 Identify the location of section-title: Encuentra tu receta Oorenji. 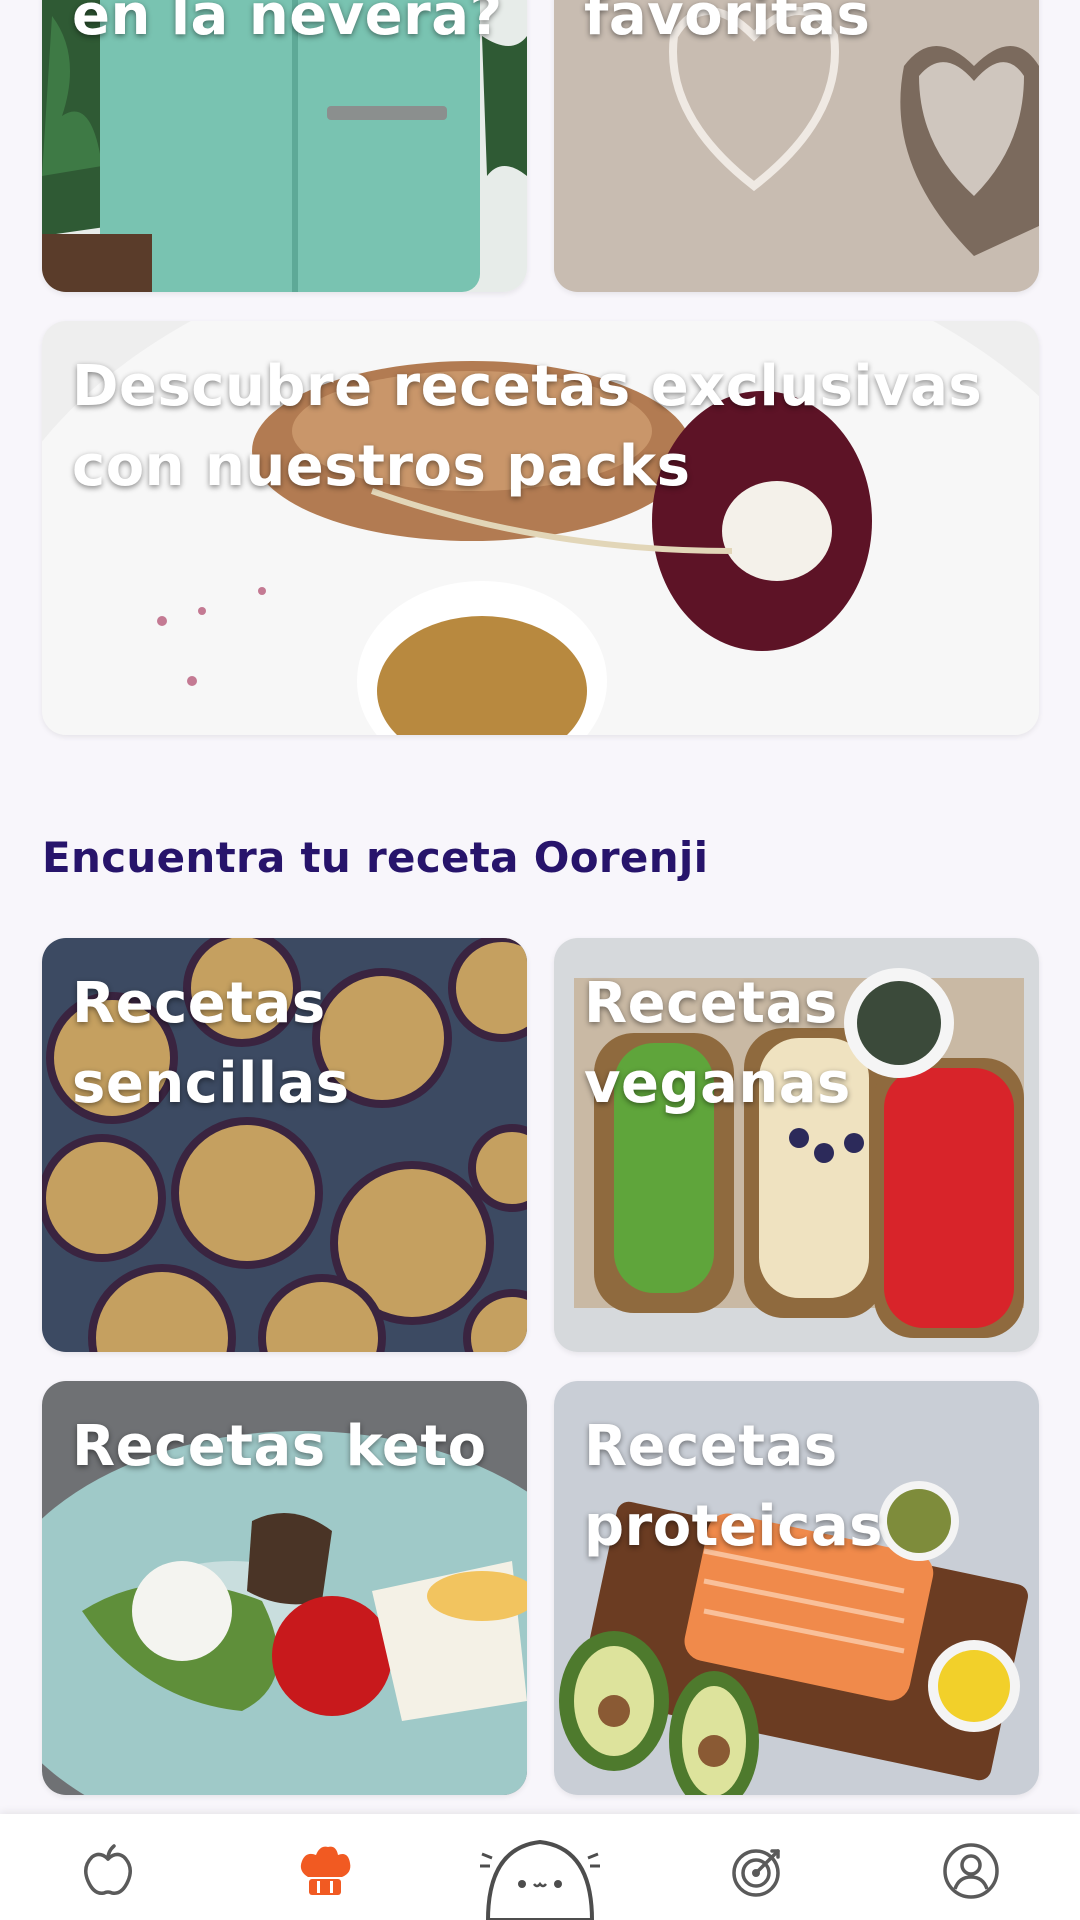
(375, 857).